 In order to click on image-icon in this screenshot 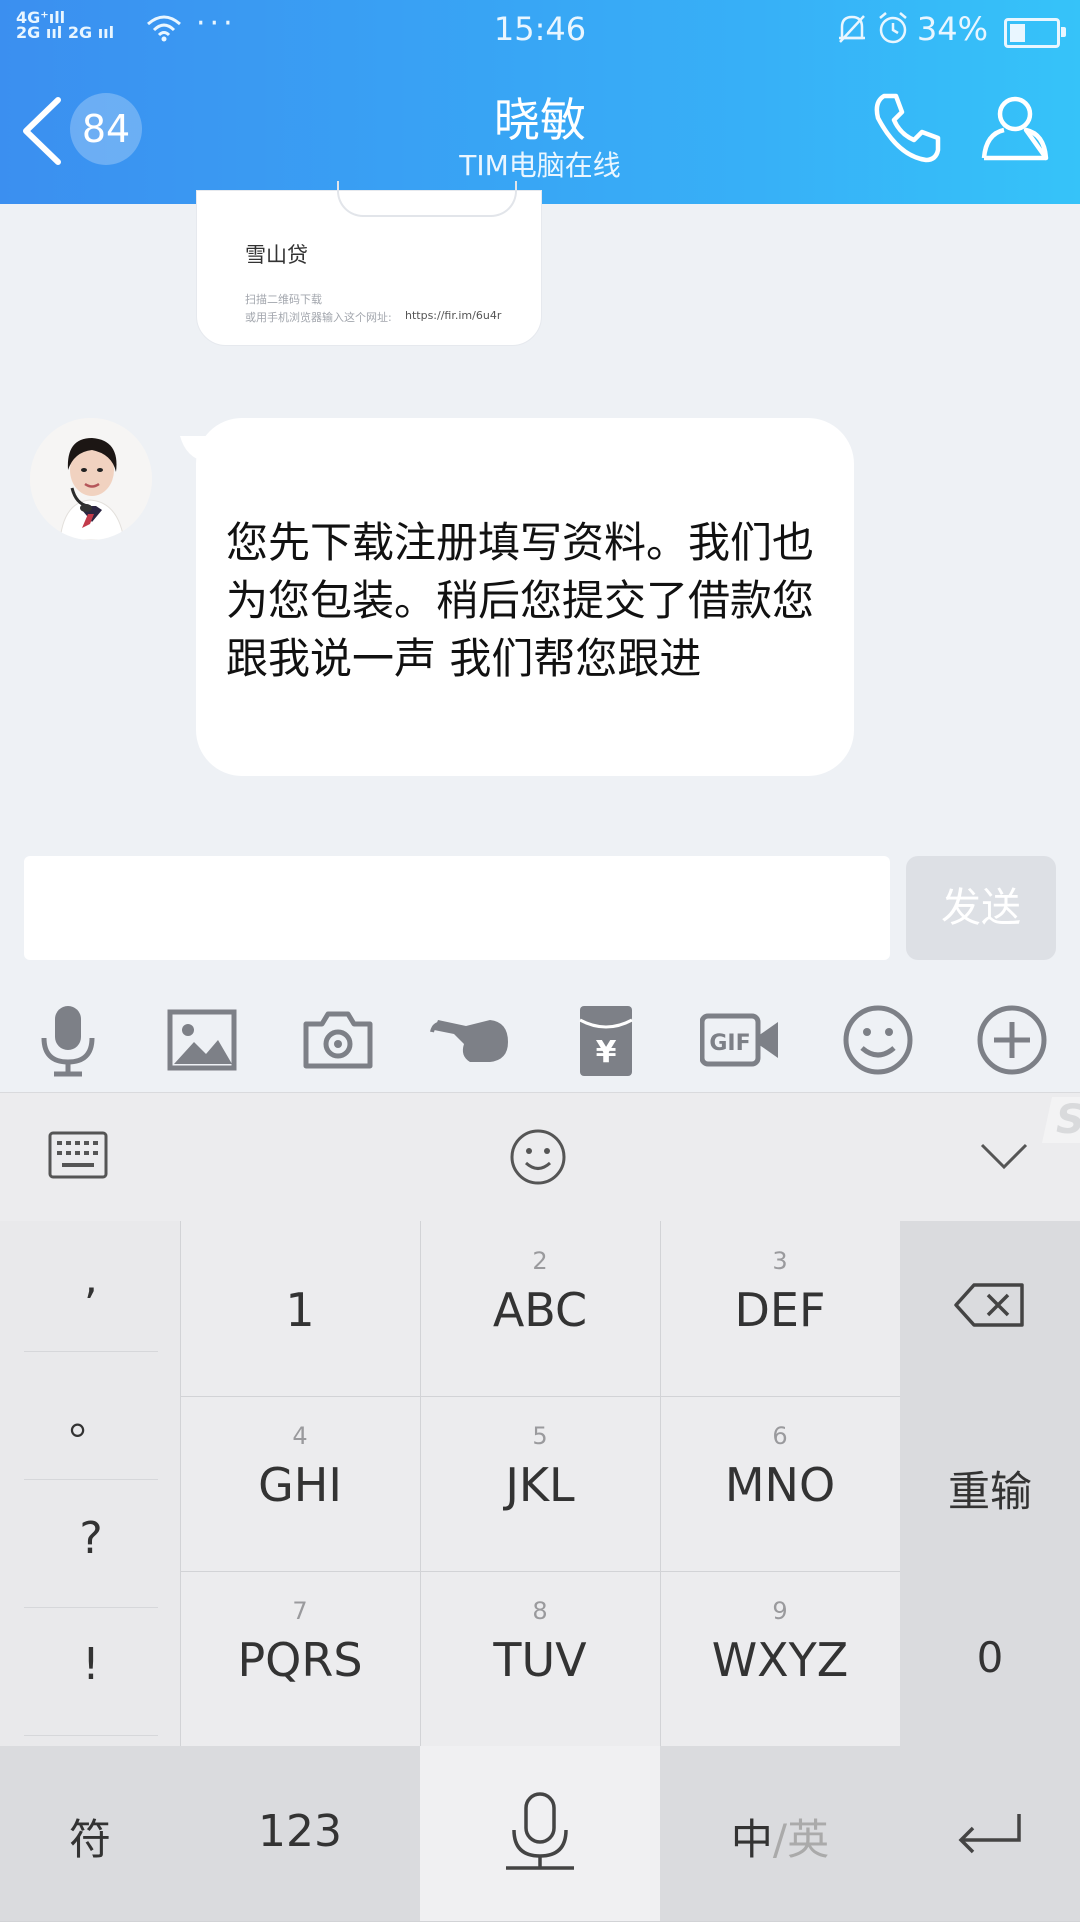, I will do `click(202, 1040)`.